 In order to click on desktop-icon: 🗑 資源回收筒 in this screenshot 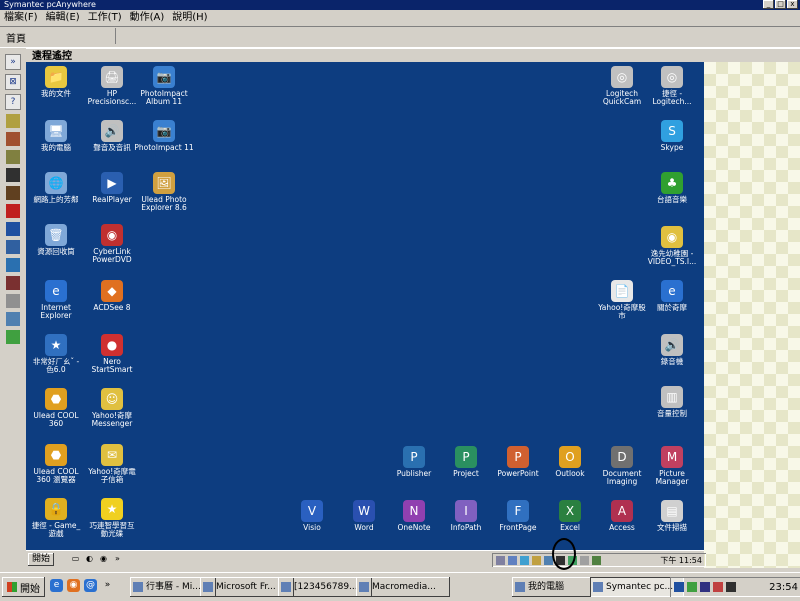, I will do `click(56, 240)`.